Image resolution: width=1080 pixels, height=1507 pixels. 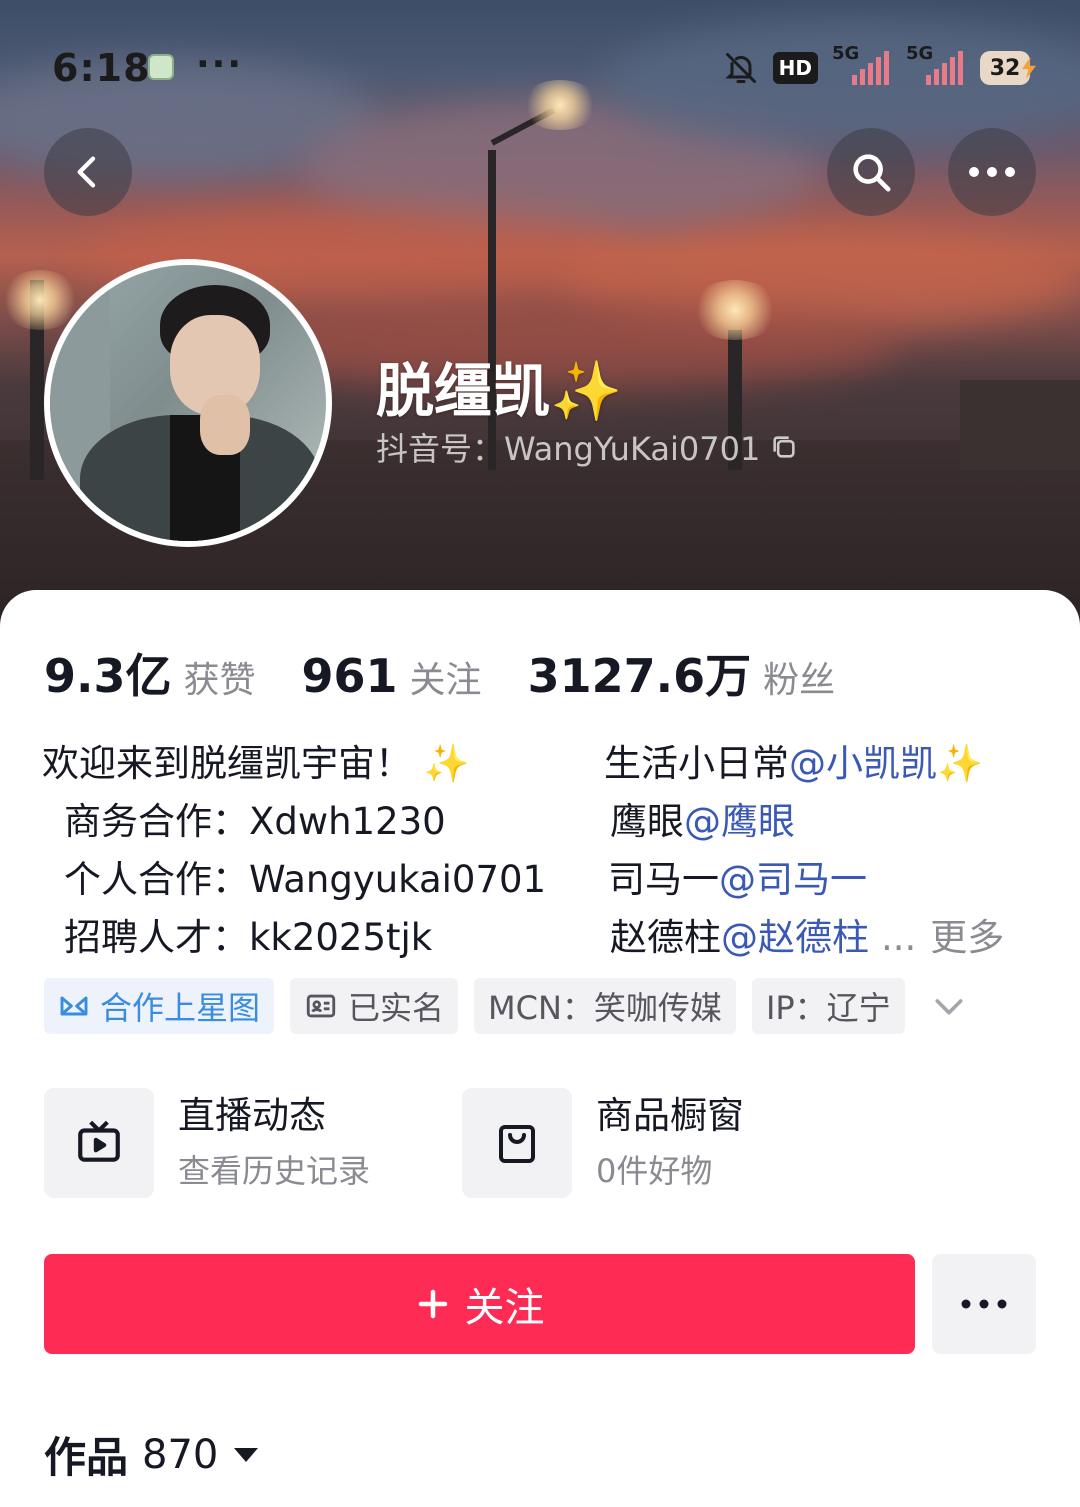 I want to click on sparkle-emoji: ✨, so click(x=586, y=391).